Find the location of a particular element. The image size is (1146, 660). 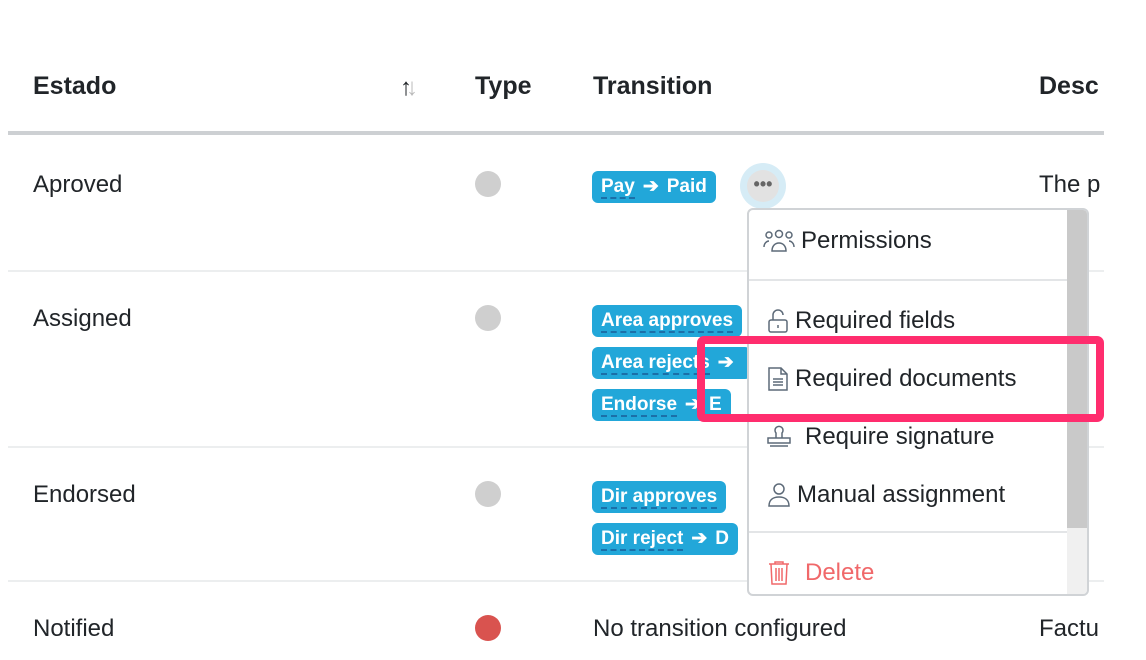

description-cell: Factu is located at coordinates (1069, 628).